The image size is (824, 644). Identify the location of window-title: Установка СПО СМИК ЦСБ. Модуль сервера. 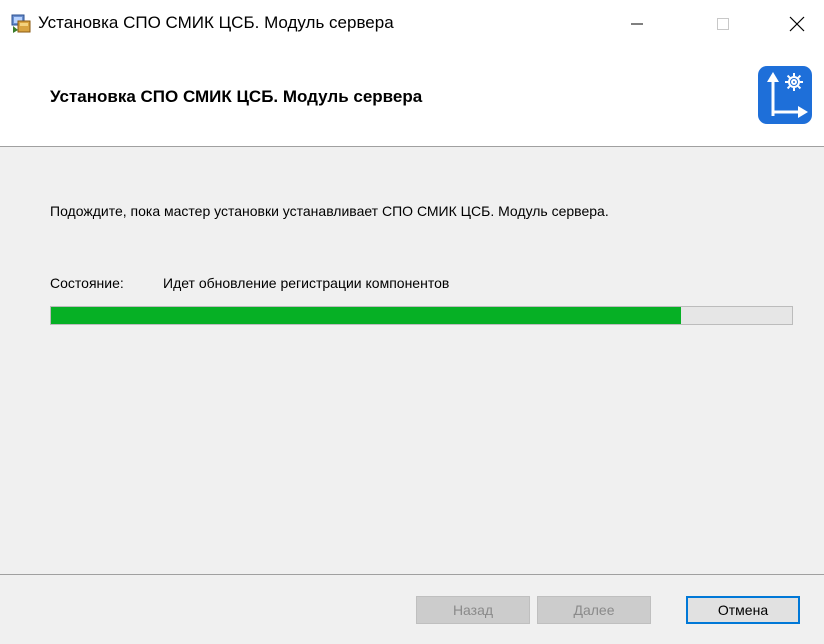
(216, 22).